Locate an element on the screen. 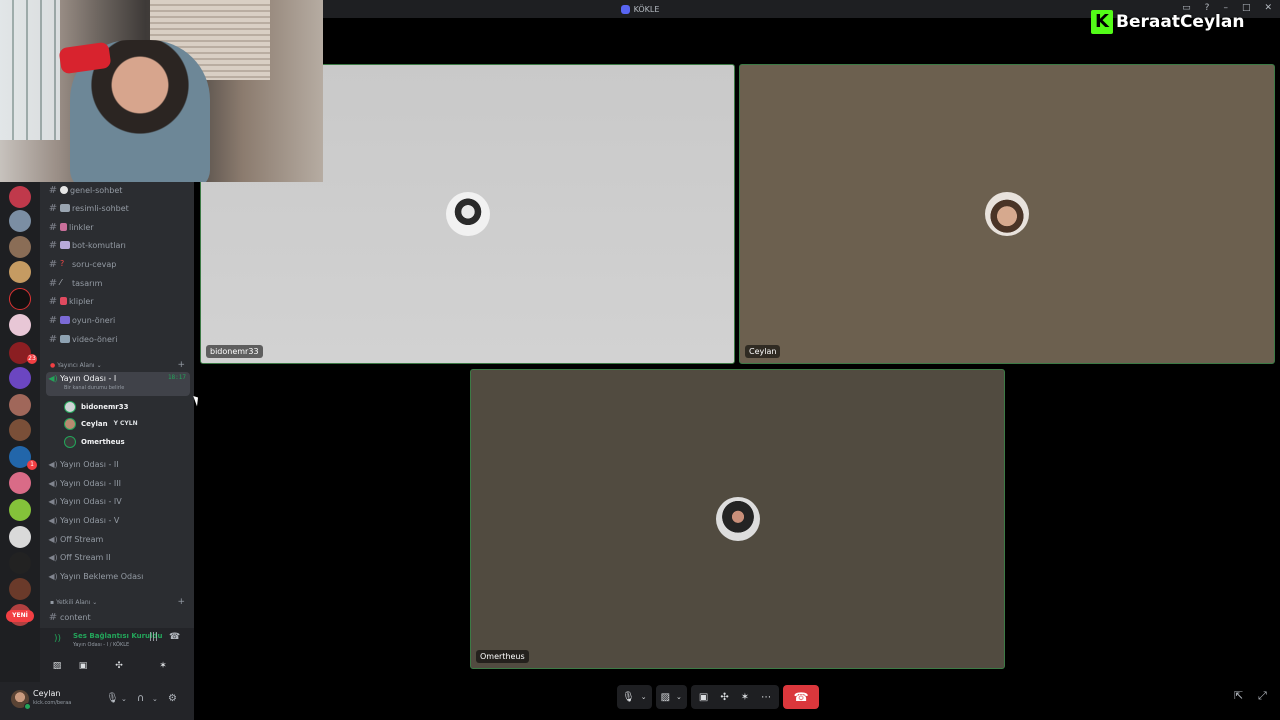  voice-connected-location: Yayın Odası - I / KÖKLE is located at coordinates (101, 645).